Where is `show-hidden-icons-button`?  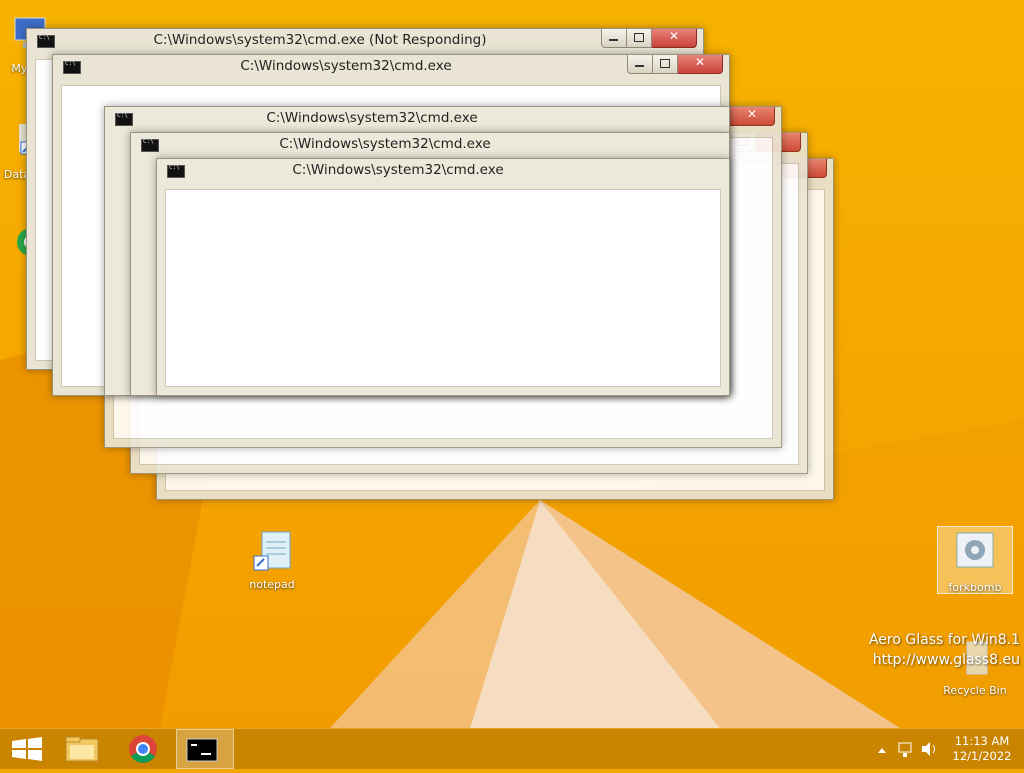
show-hidden-icons-button is located at coordinates (882, 749).